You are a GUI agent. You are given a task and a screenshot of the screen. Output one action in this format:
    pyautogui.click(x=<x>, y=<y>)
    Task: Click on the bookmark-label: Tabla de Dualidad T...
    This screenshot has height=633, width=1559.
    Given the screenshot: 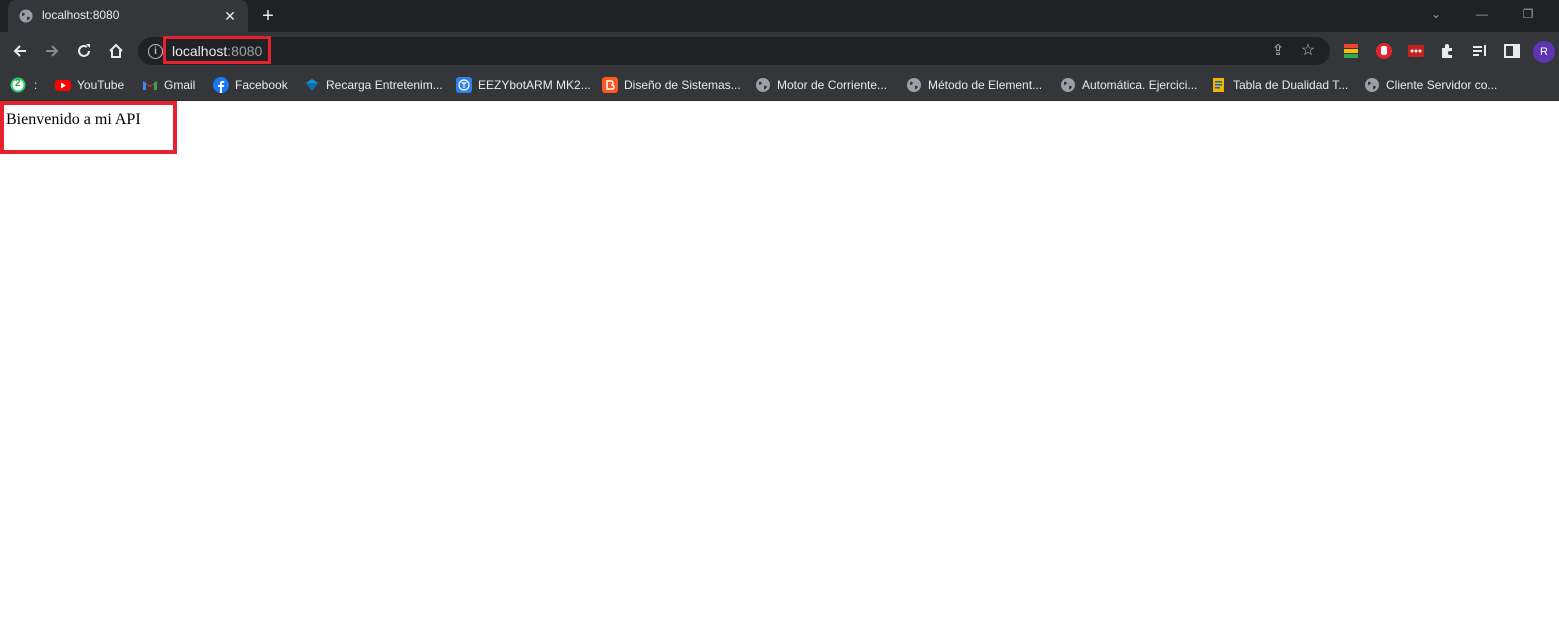 What is the action you would take?
    pyautogui.click(x=1291, y=85)
    